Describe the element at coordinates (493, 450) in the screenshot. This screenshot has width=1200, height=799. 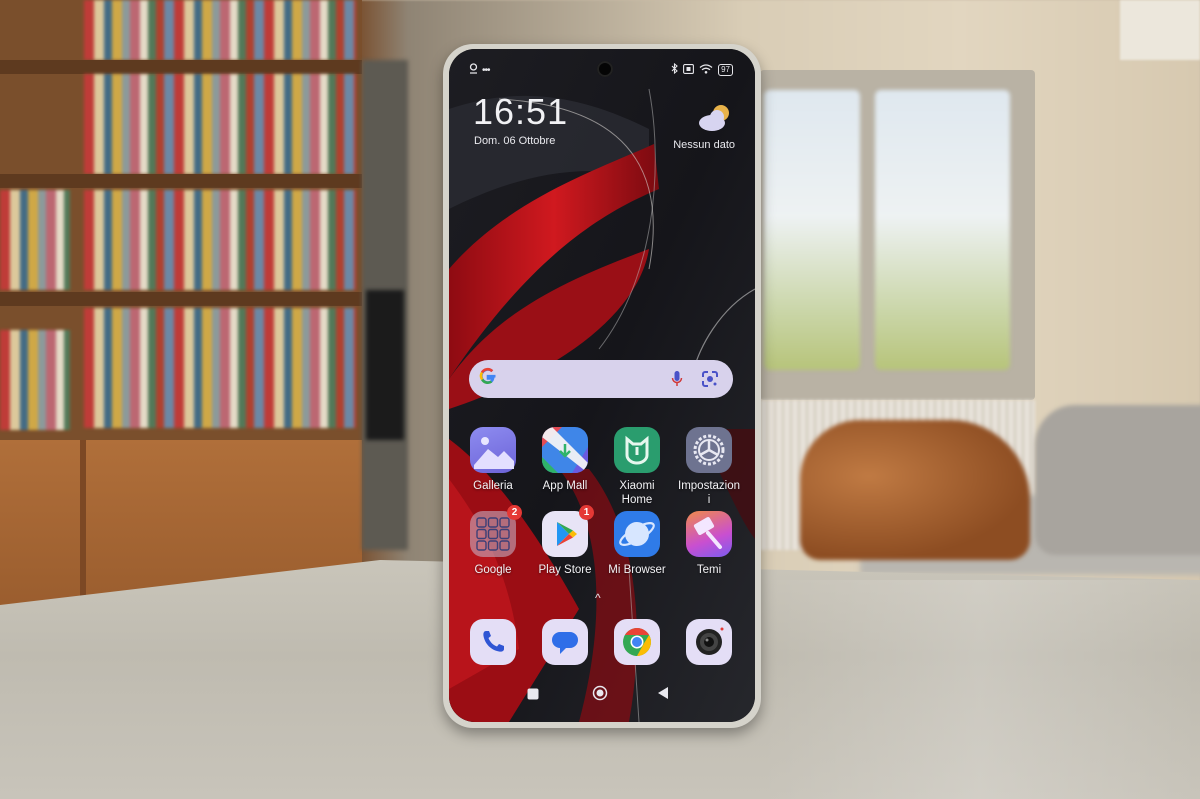
I see `gallery-icon` at that location.